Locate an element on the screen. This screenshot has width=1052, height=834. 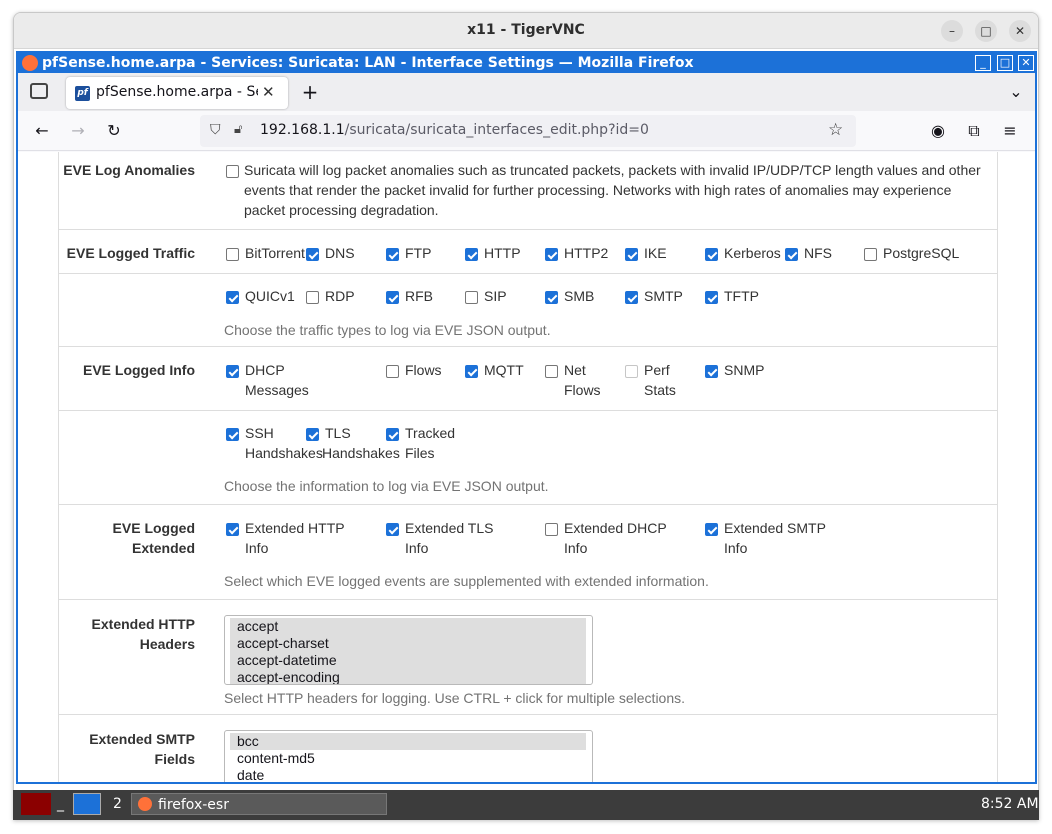
checkbox-info-perfstats is located at coordinates (631, 371).